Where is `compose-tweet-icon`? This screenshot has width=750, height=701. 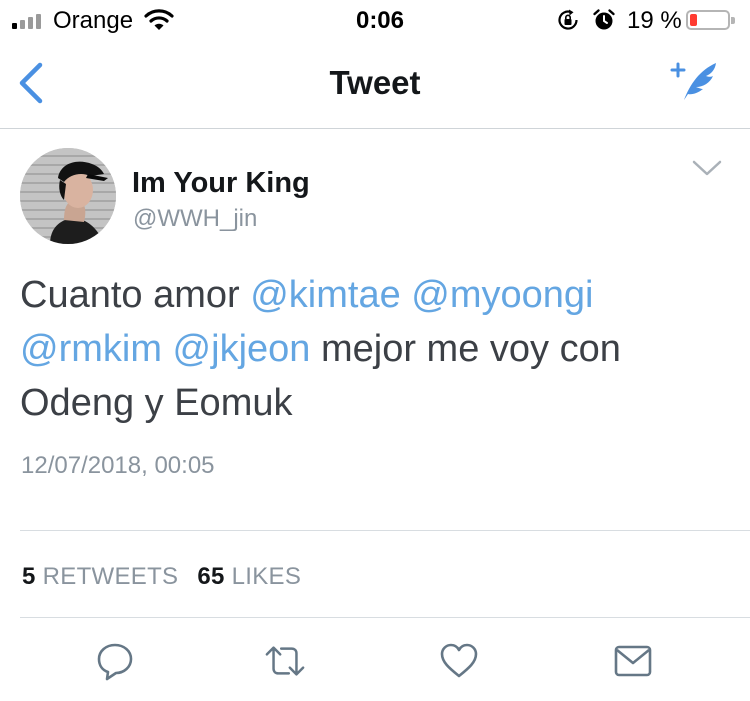 compose-tweet-icon is located at coordinates (693, 81).